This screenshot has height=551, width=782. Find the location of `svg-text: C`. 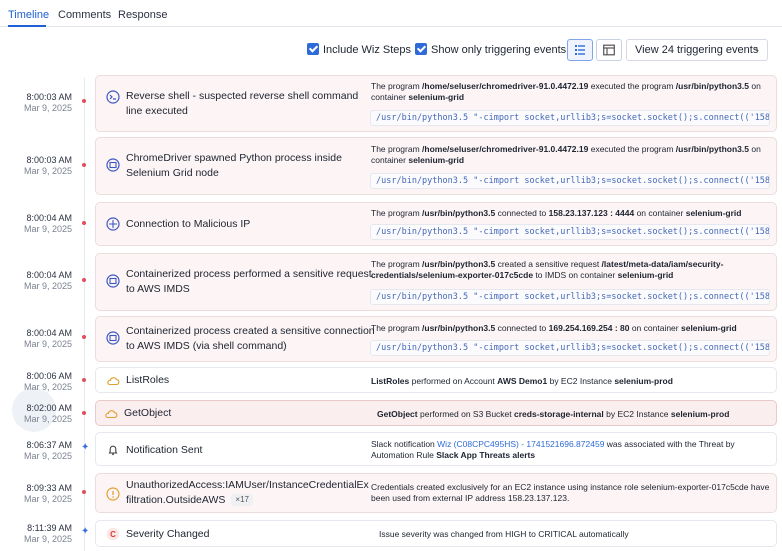

svg-text: C is located at coordinates (113, 534).